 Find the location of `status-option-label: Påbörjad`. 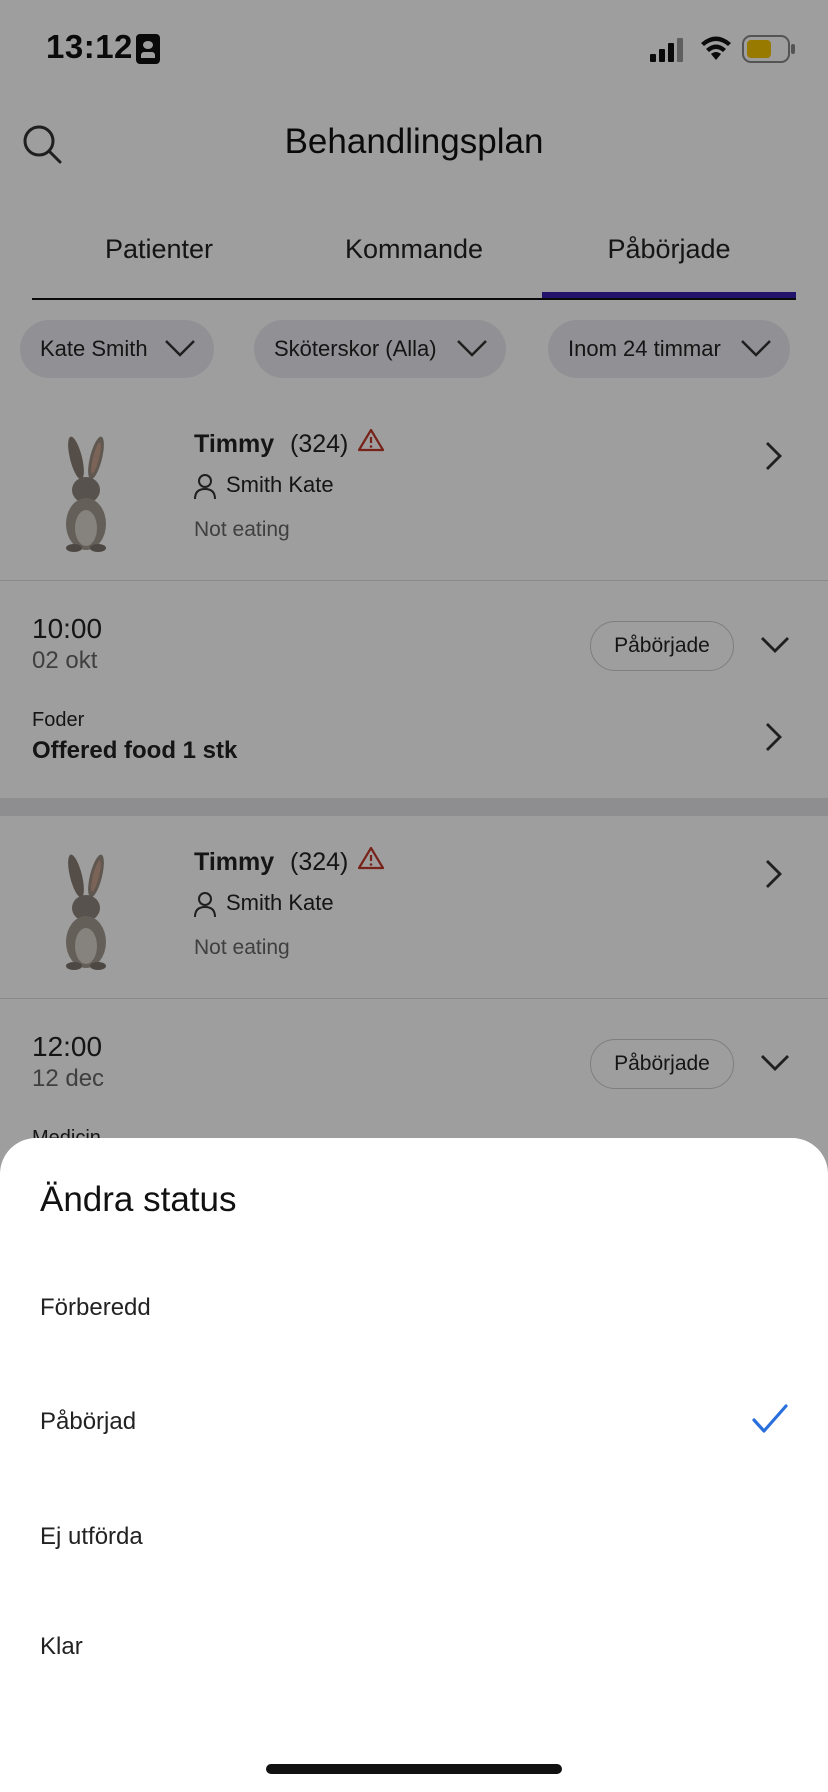

status-option-label: Påbörjad is located at coordinates (88, 1421).